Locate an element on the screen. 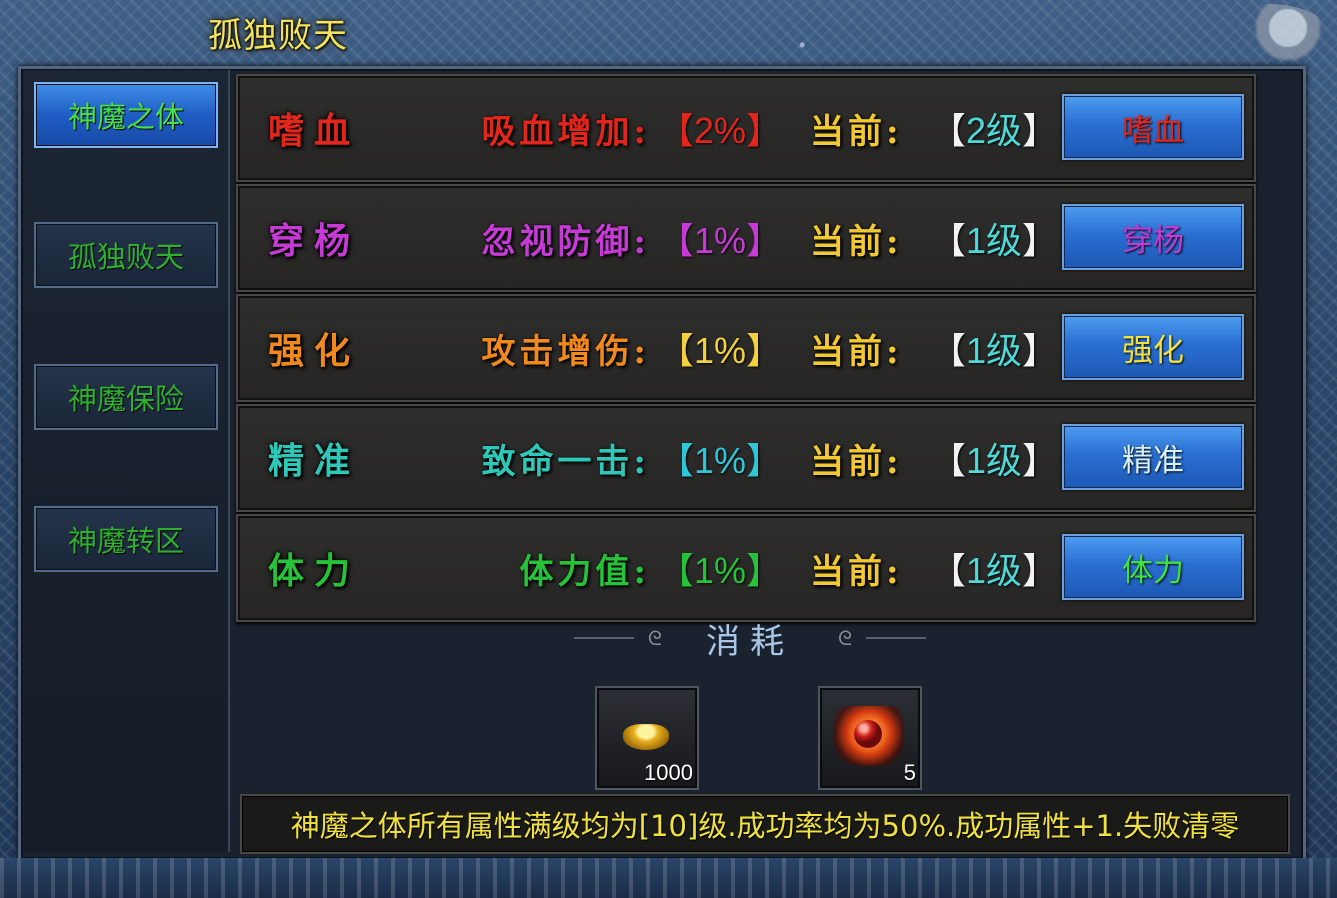 The height and width of the screenshot is (898, 1337). attribute-row: 体力 体力值: 【1%】 当前: 【1级】体力 is located at coordinates (746, 568).